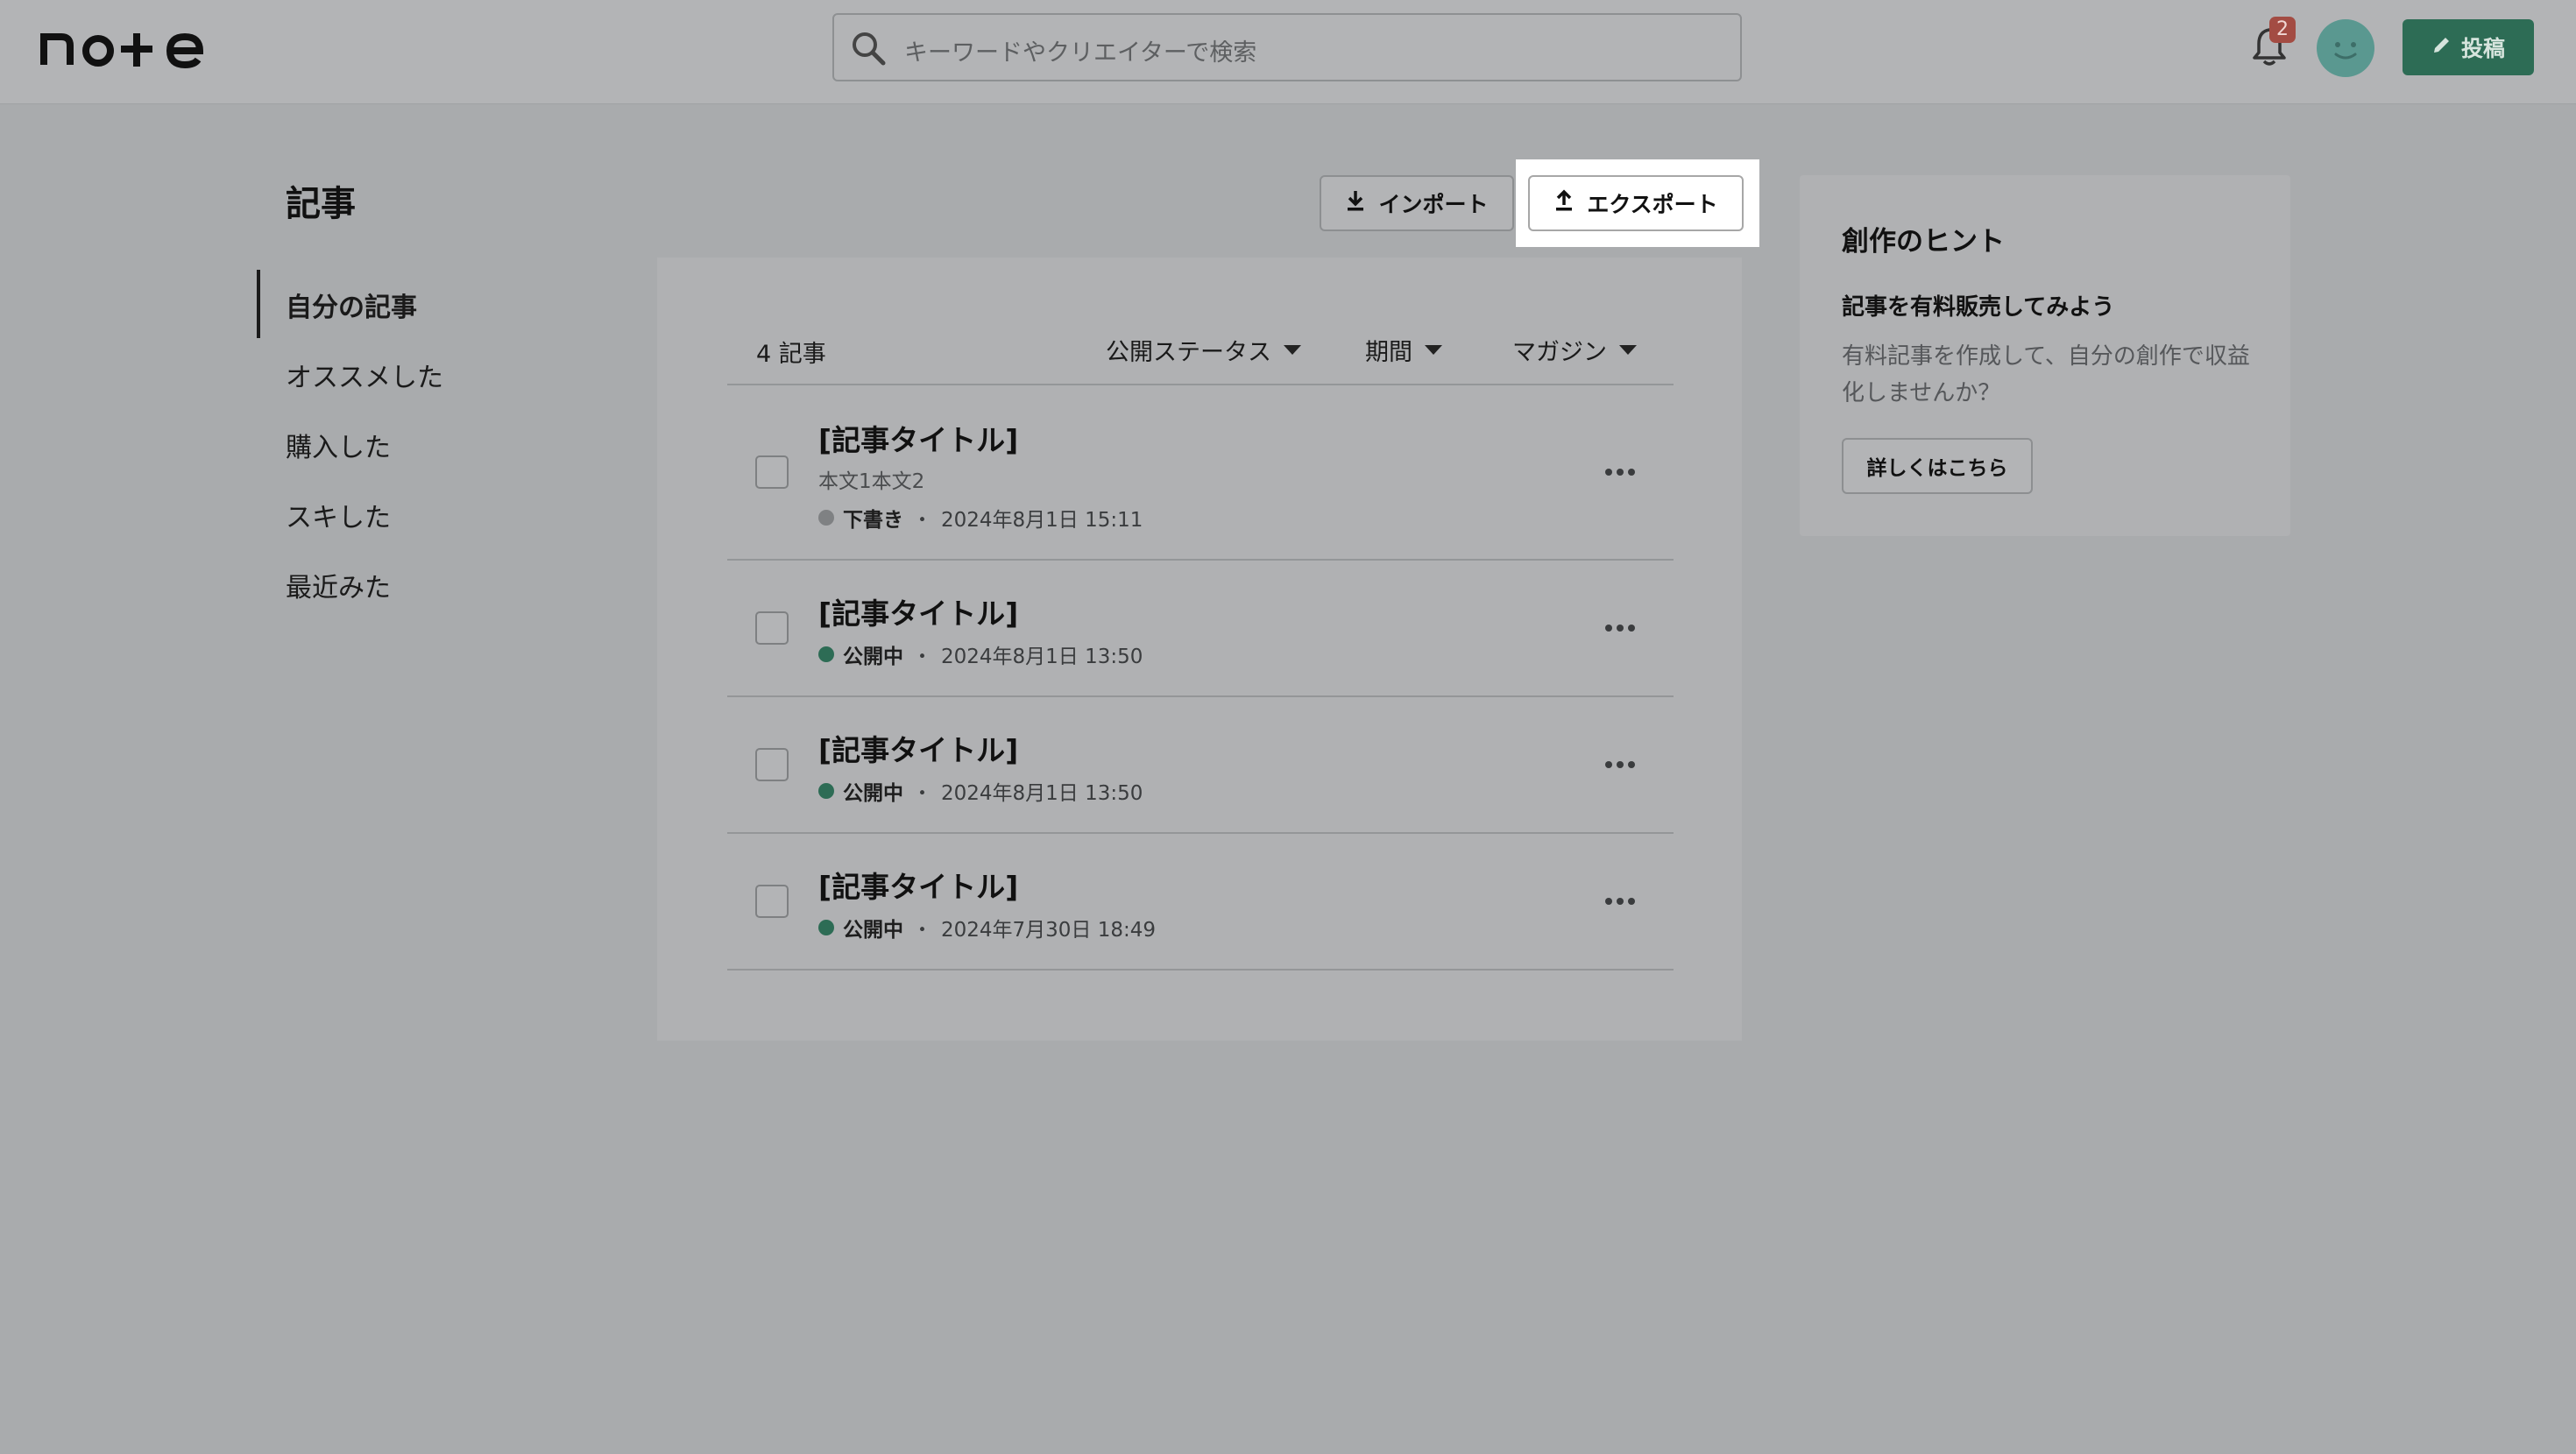  I want to click on filter-magazine: マガジン, so click(1574, 350).